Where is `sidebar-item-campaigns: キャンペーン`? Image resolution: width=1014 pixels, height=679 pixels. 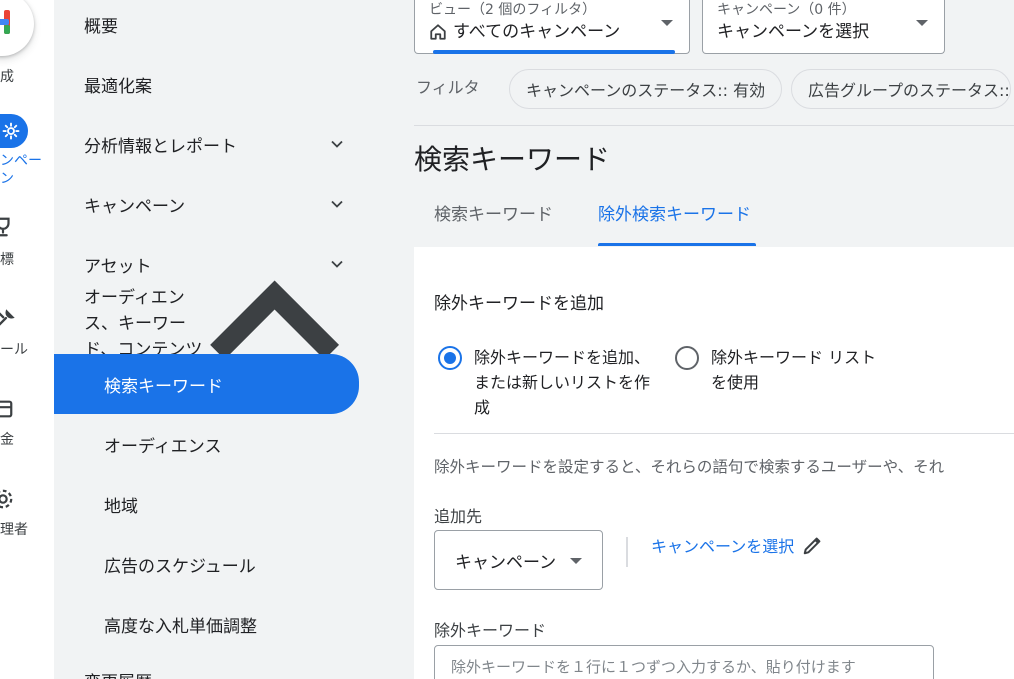
sidebar-item-campaigns: キャンペーン is located at coordinates (206, 204).